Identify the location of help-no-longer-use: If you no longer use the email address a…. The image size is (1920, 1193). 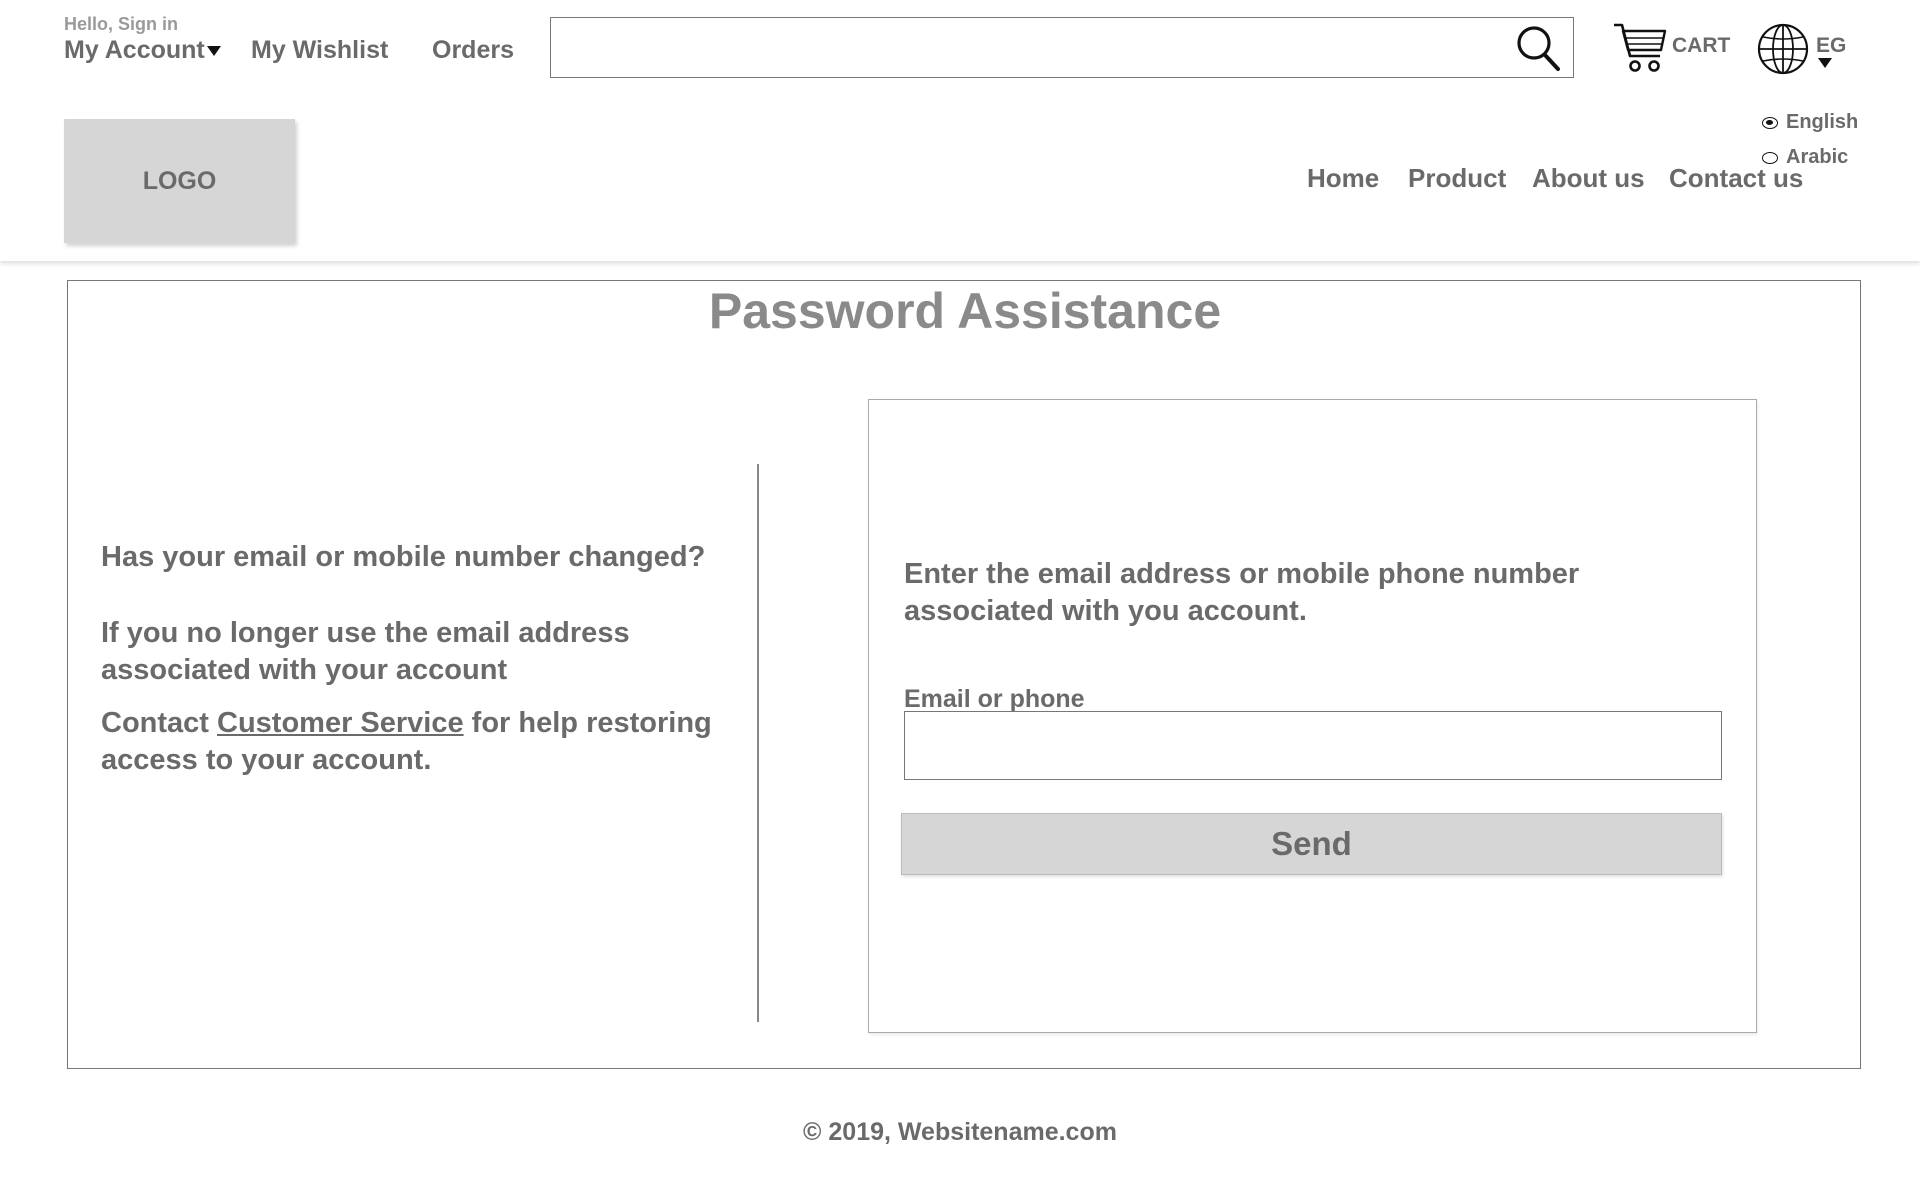
(365, 651).